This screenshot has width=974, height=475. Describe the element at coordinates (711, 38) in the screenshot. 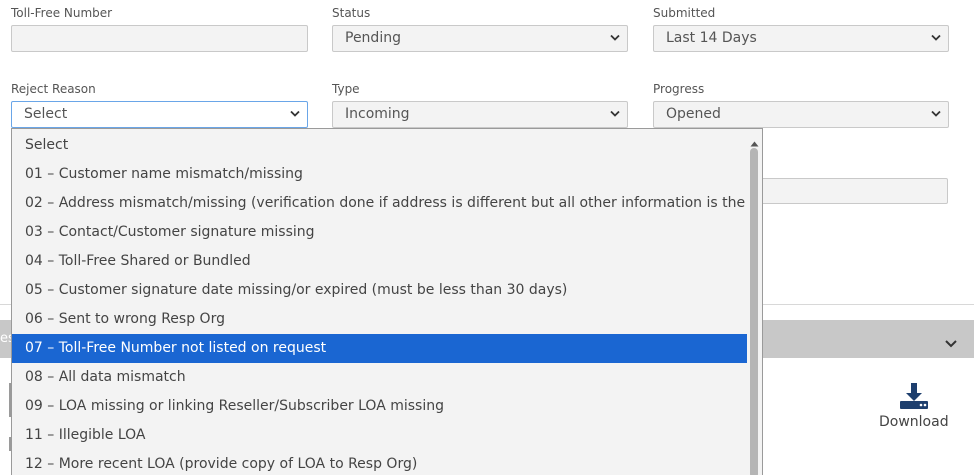

I see `submitted-value: Last 14 Days` at that location.